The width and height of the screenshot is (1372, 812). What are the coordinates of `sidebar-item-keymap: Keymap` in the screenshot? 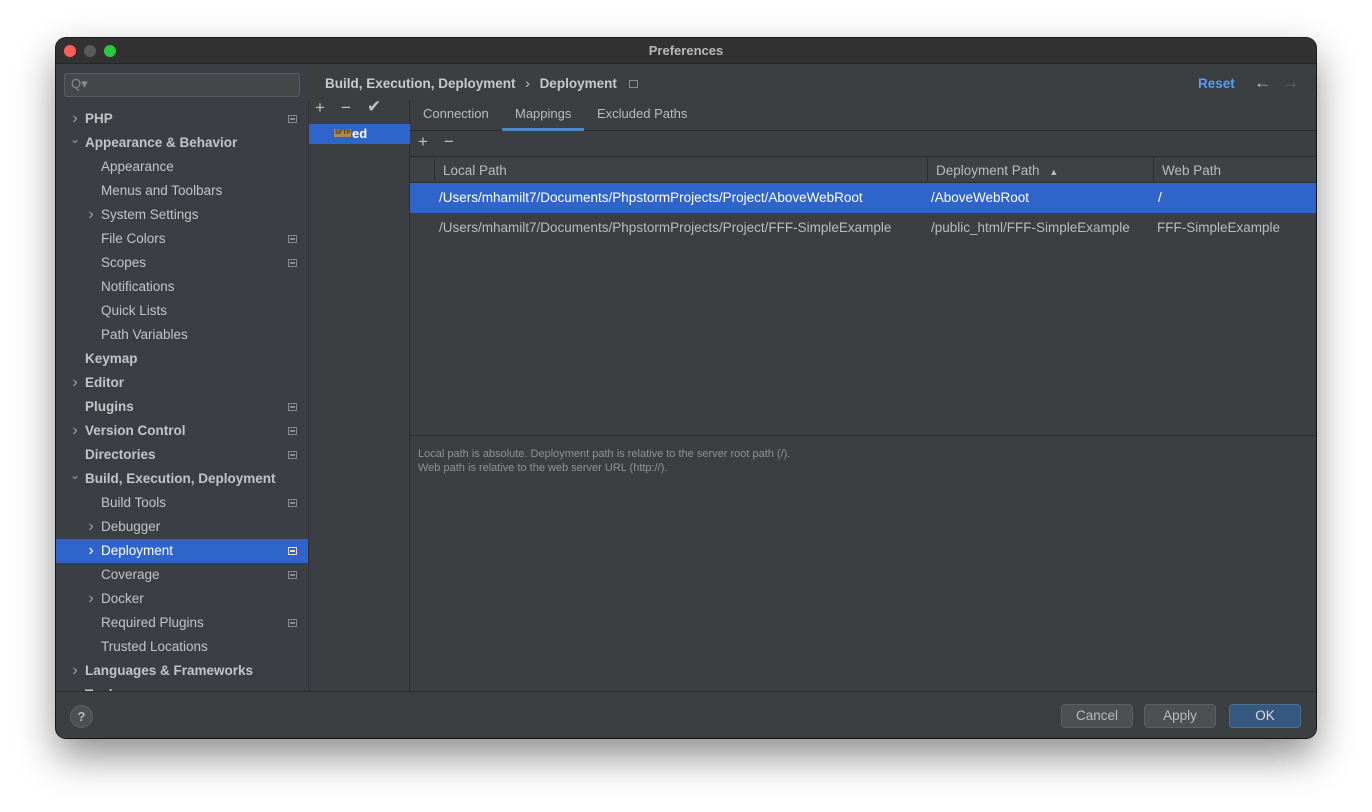 It's located at (182, 359).